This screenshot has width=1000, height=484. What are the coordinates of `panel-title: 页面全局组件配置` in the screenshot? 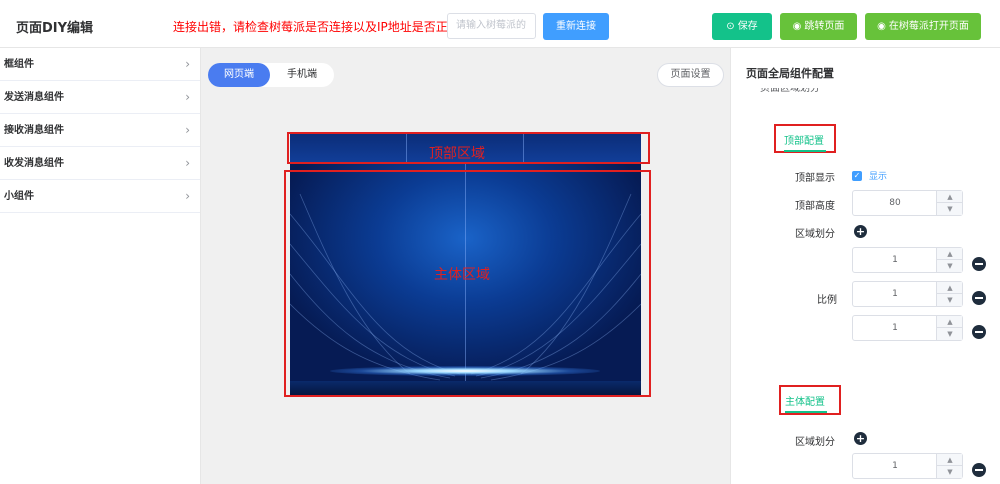 It's located at (790, 73).